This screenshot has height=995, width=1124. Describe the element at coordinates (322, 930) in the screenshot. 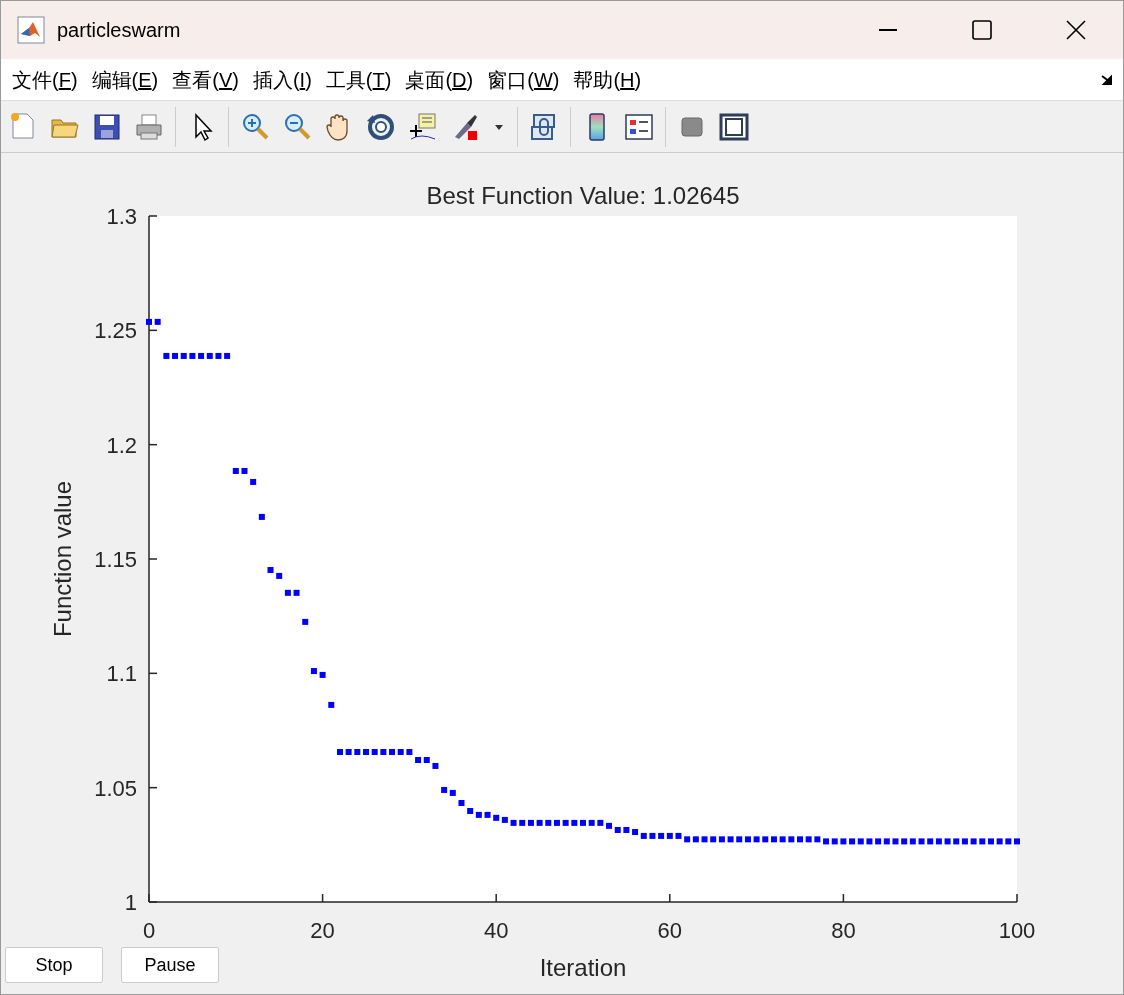

I see `x-tick-label: 20` at that location.